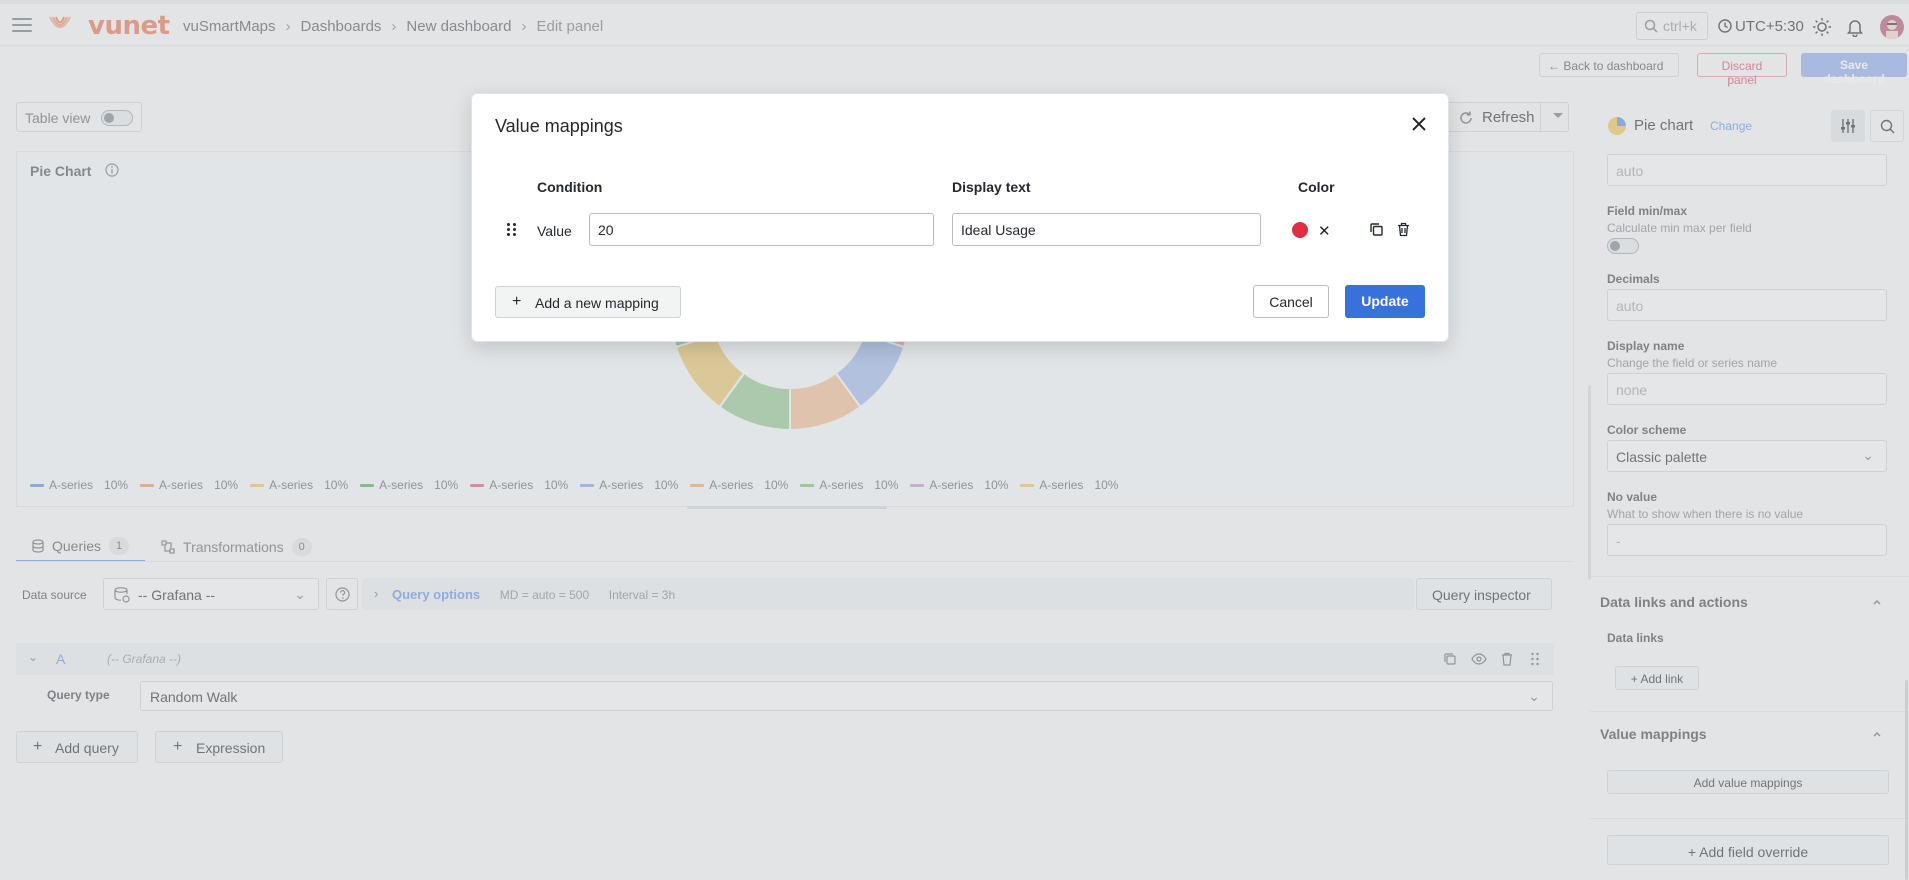  What do you see at coordinates (512, 230) in the screenshot?
I see `drag-handle-icon` at bounding box center [512, 230].